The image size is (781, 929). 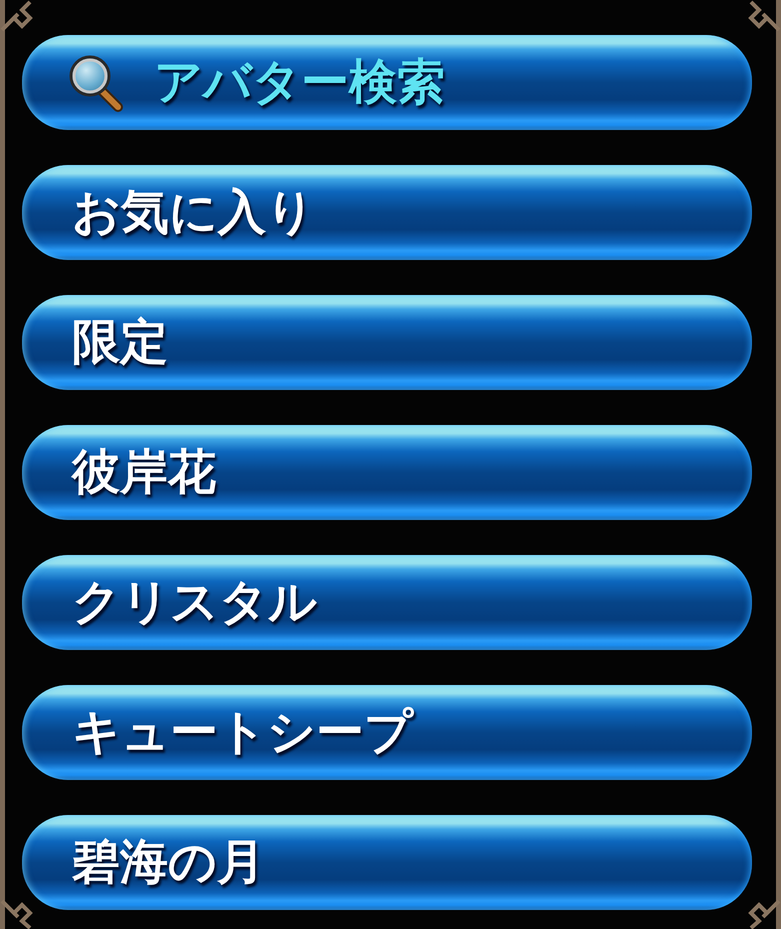 What do you see at coordinates (387, 862) in the screenshot?
I see `menu-button: 碧海の月` at bounding box center [387, 862].